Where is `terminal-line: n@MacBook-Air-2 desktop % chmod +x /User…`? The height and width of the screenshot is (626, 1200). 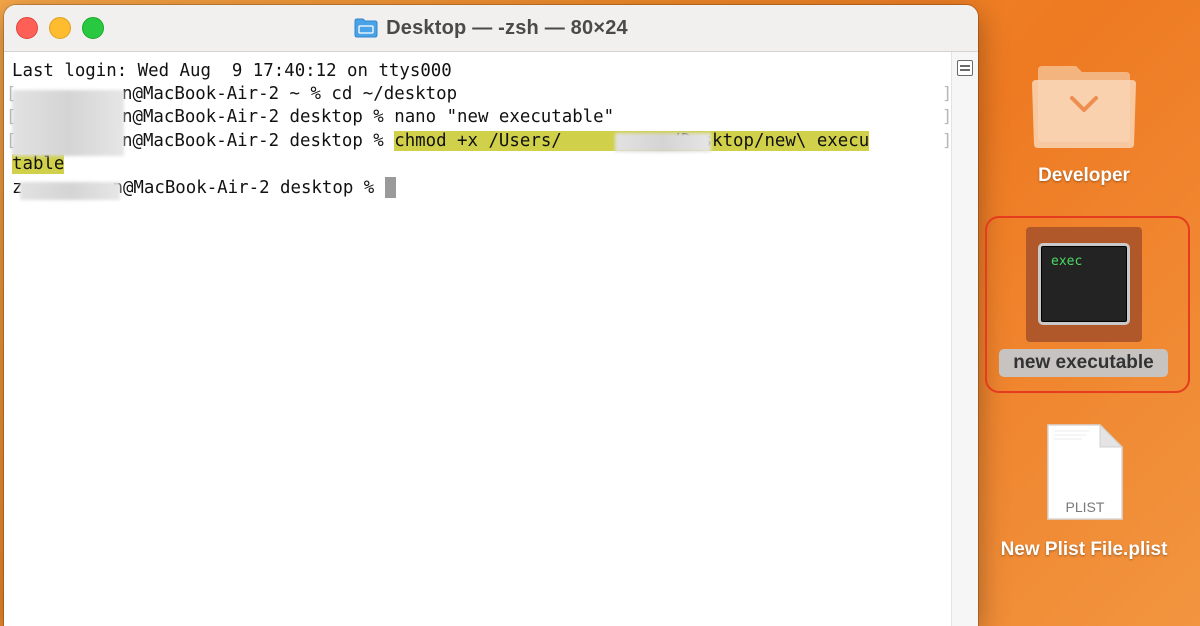
terminal-line: n@MacBook-Air-2 desktop % chmod +x /User… is located at coordinates (496, 141).